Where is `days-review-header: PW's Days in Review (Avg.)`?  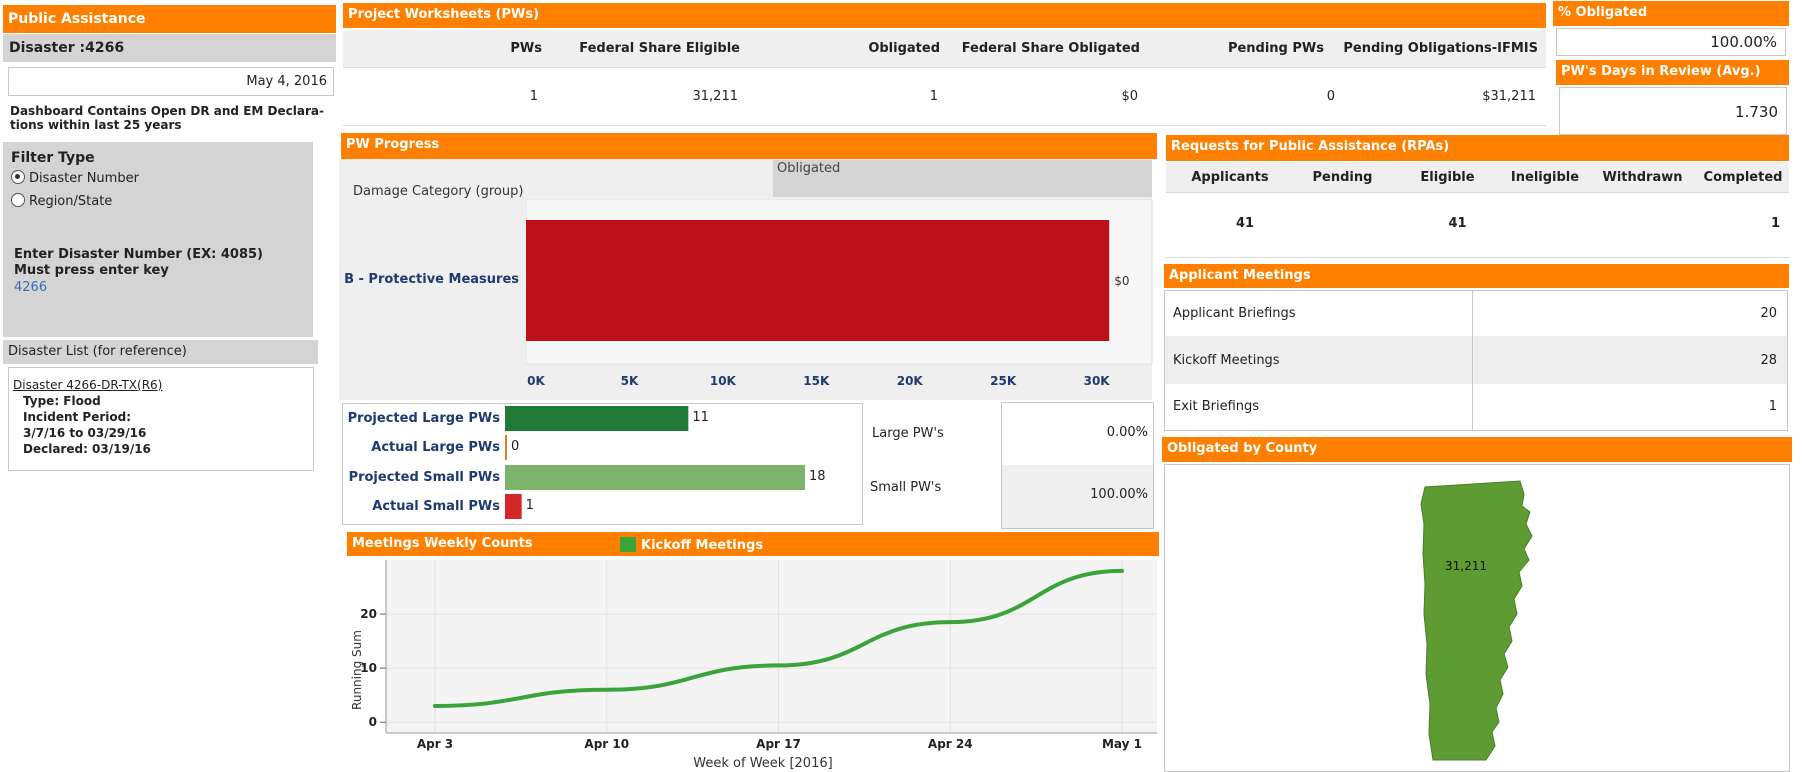
days-review-header: PW's Days in Review (Avg.) is located at coordinates (1672, 72).